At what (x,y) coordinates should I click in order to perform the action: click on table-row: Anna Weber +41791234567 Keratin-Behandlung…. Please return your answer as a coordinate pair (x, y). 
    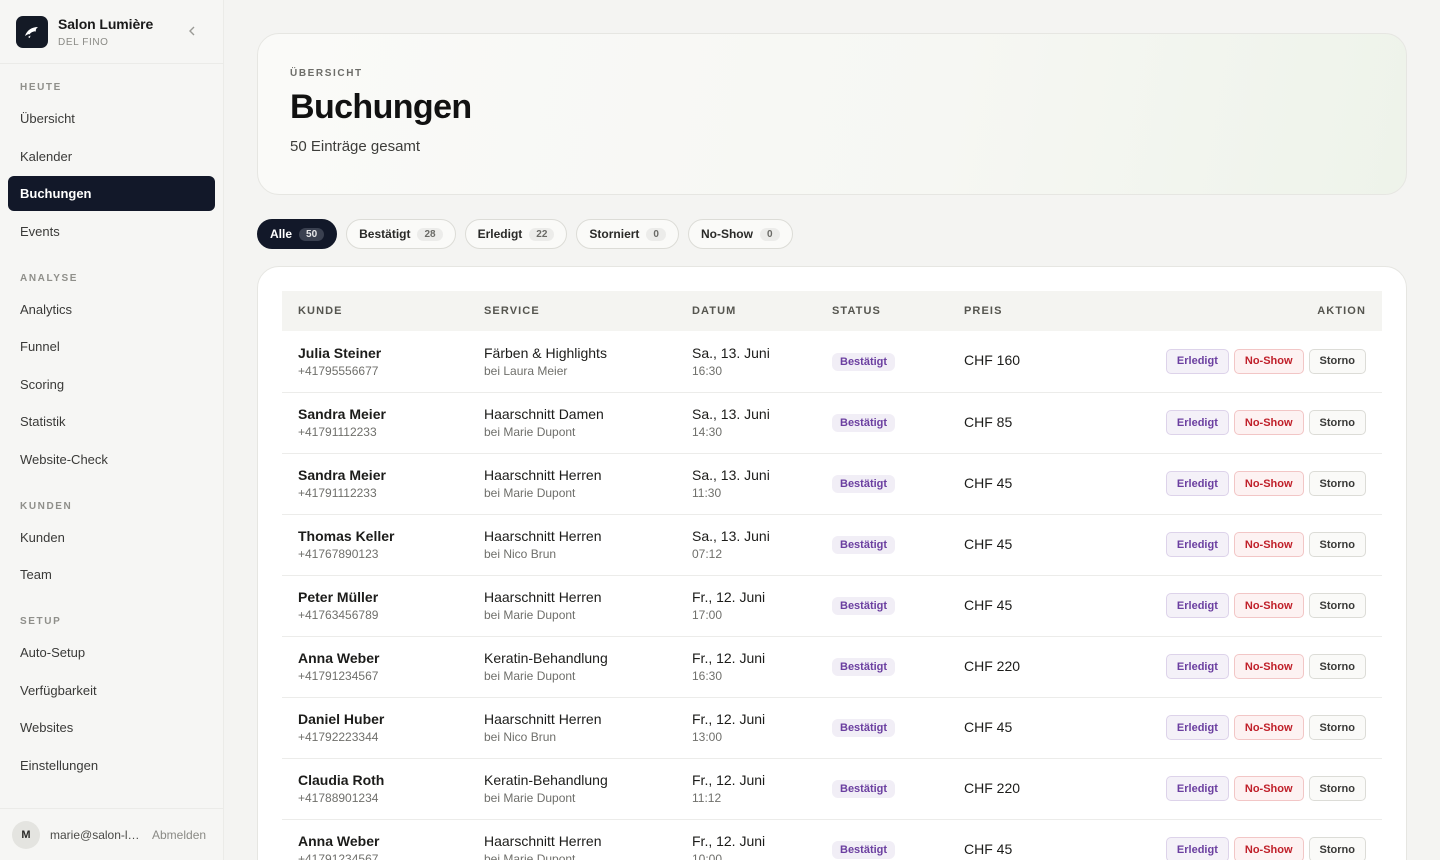
    Looking at the image, I should click on (832, 666).